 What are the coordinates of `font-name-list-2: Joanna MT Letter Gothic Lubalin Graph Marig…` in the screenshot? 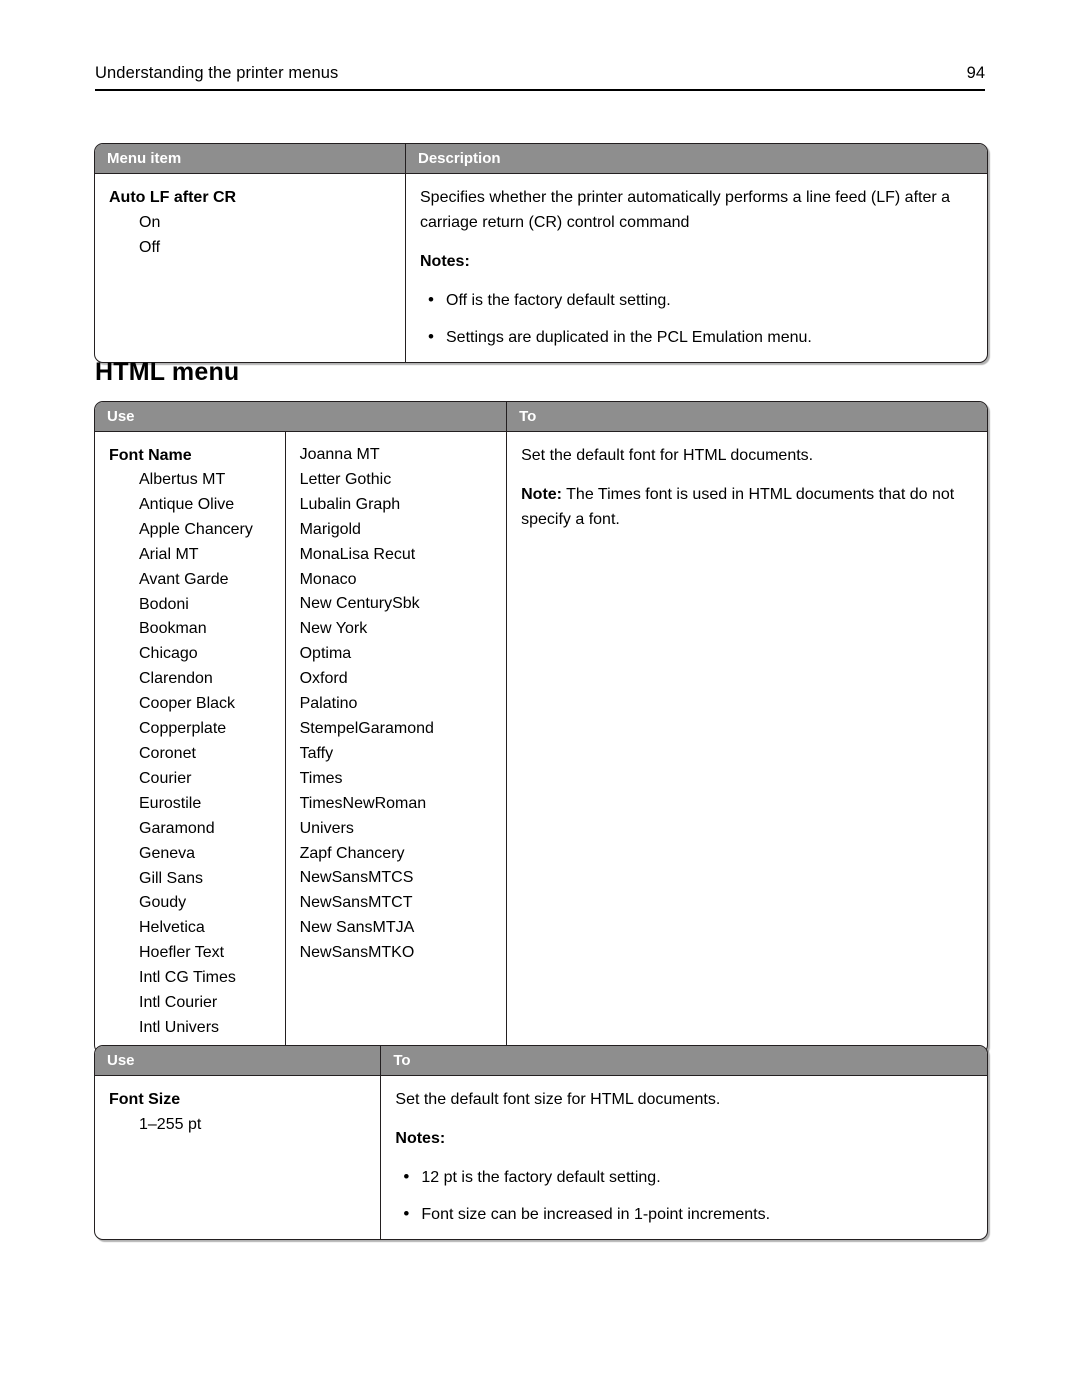 It's located at (396, 704).